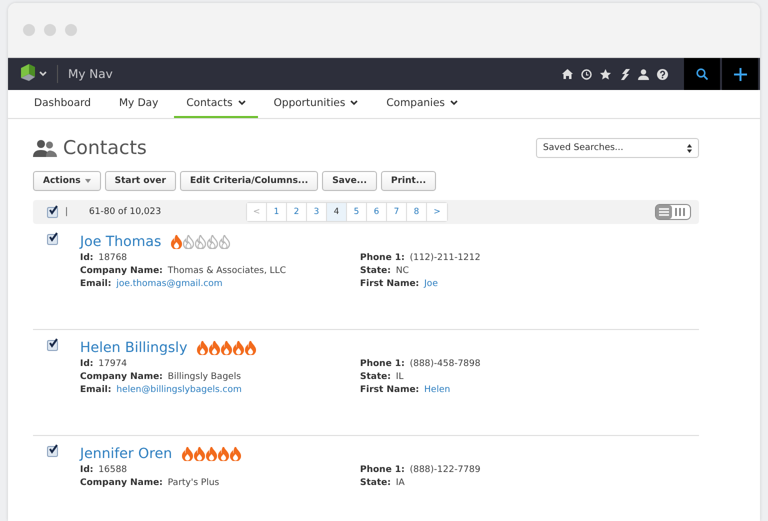 Image resolution: width=768 pixels, height=521 pixels. What do you see at coordinates (179, 390) in the screenshot?
I see `field-link: helen@billingslybagels.com` at bounding box center [179, 390].